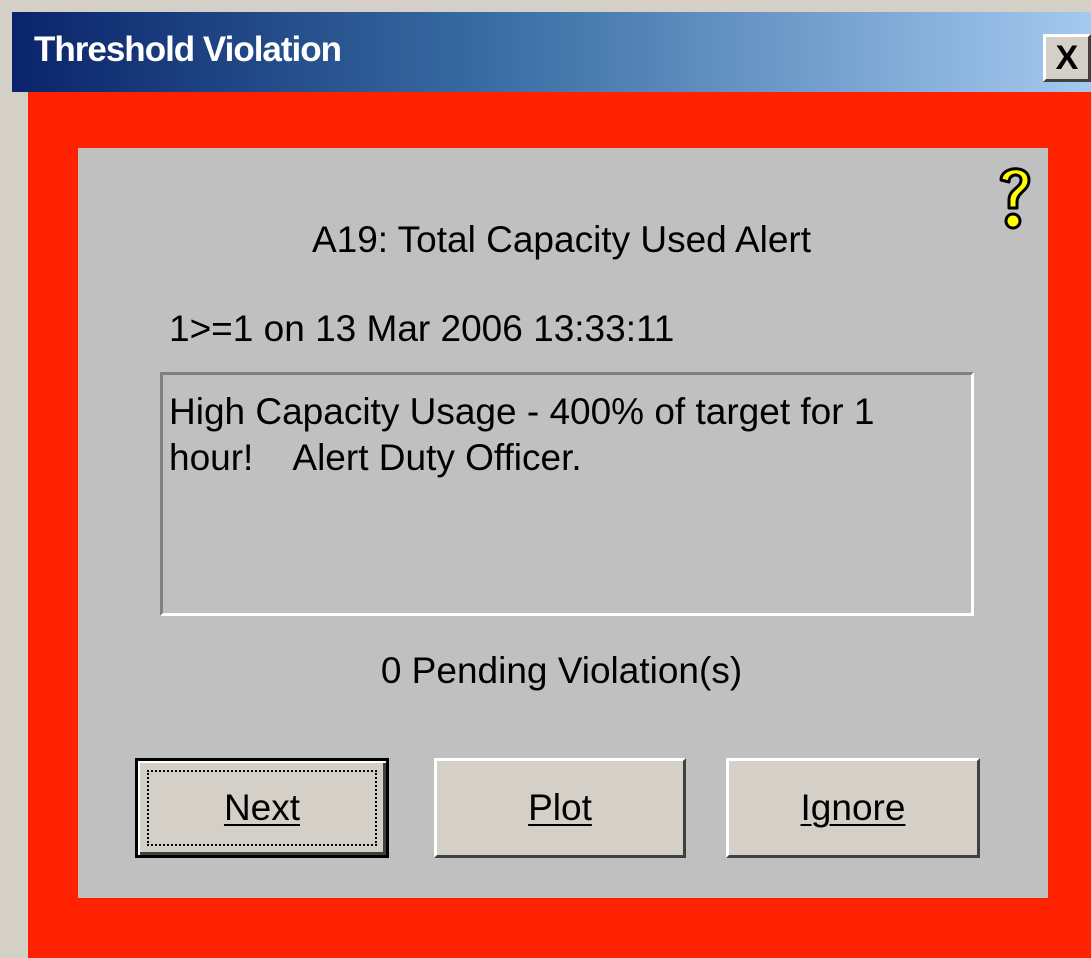 The height and width of the screenshot is (958, 1091). I want to click on title-bar: Threshold Violation X, so click(551, 52).